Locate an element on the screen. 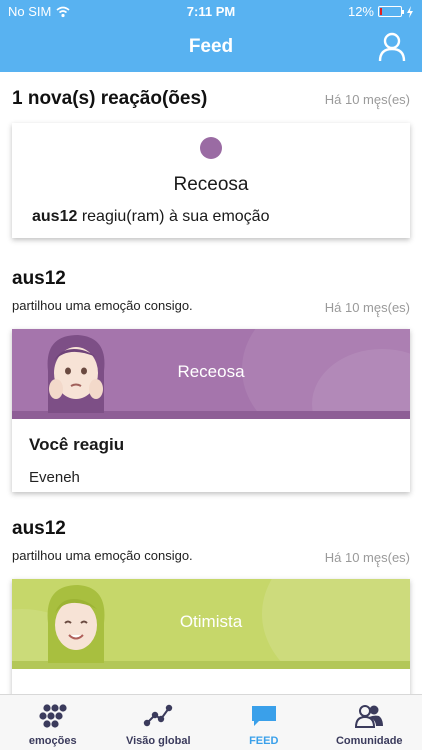 The width and height of the screenshot is (422, 750). tab-label: FEED is located at coordinates (264, 741).